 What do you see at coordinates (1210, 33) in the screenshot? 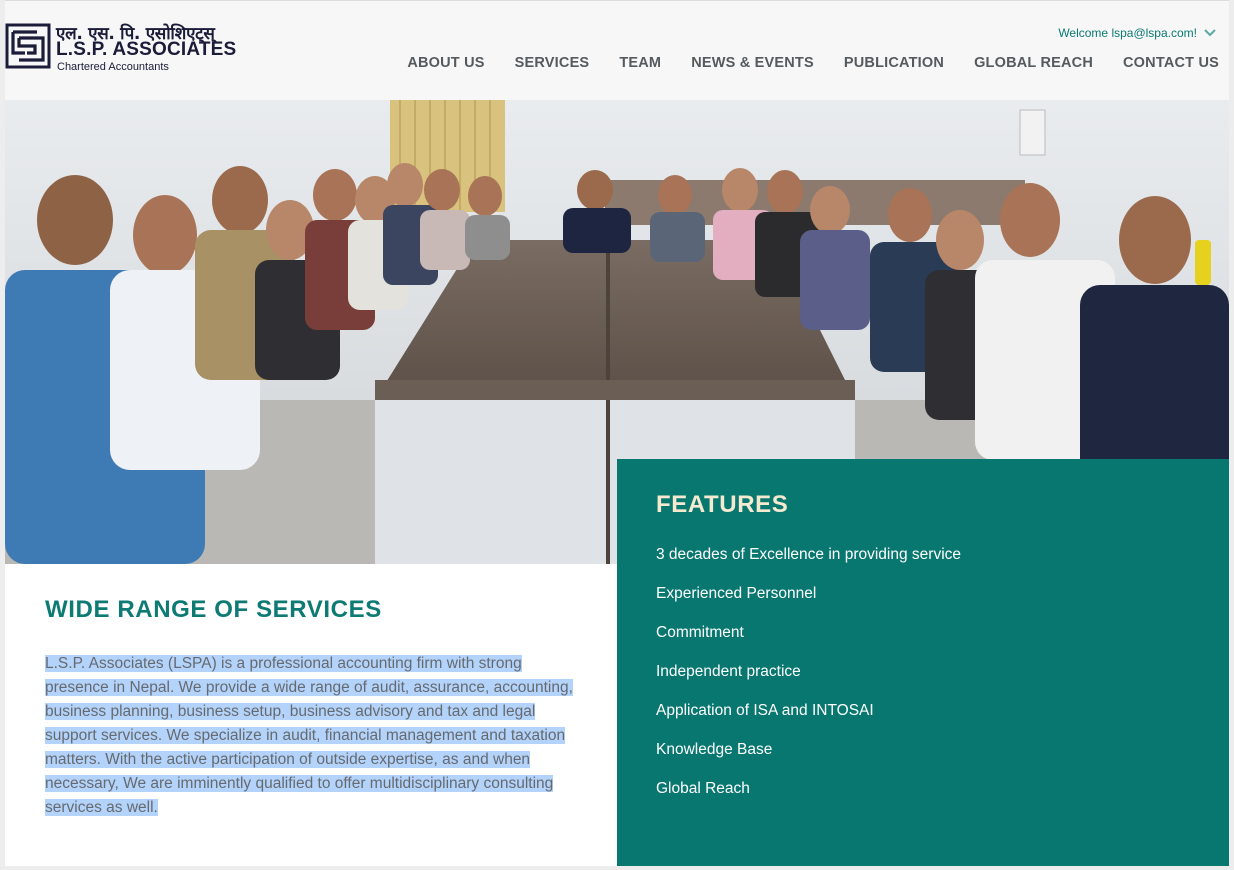
I see `chevron-down-icon` at bounding box center [1210, 33].